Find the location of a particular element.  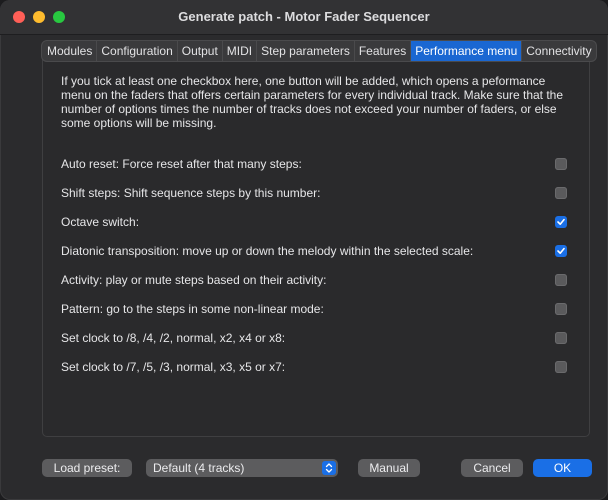

preset-select: Default (4 tracks) is located at coordinates (242, 468).